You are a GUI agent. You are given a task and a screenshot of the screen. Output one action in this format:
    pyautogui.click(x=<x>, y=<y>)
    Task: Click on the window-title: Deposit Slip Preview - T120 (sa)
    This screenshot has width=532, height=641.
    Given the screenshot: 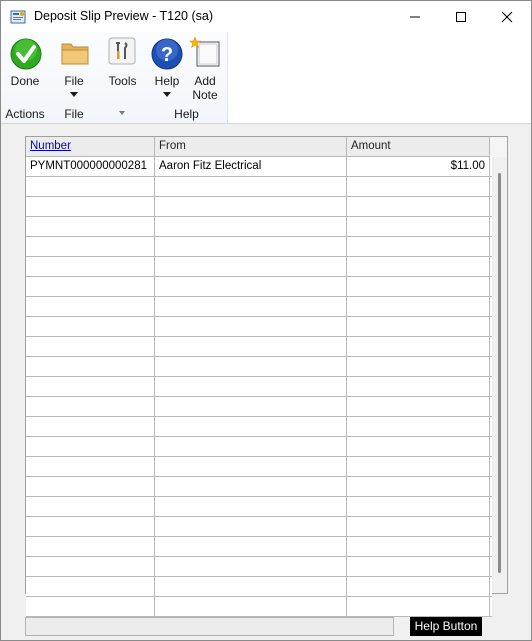 What is the action you would take?
    pyautogui.click(x=124, y=16)
    